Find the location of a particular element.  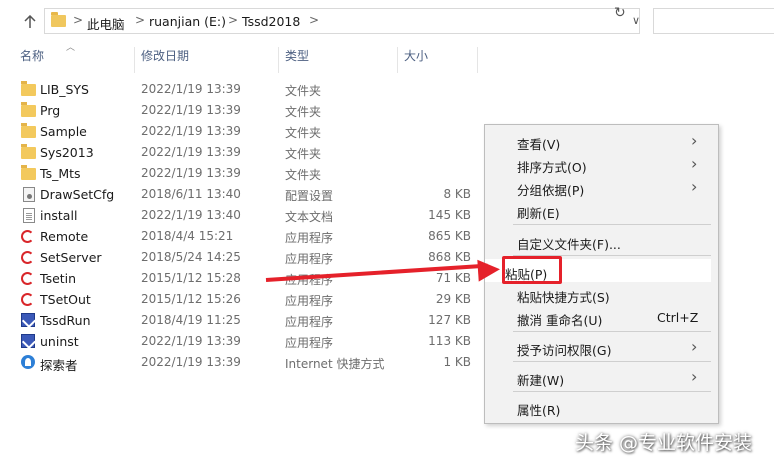

menu-item-properties: 属性(R) is located at coordinates (601, 407).